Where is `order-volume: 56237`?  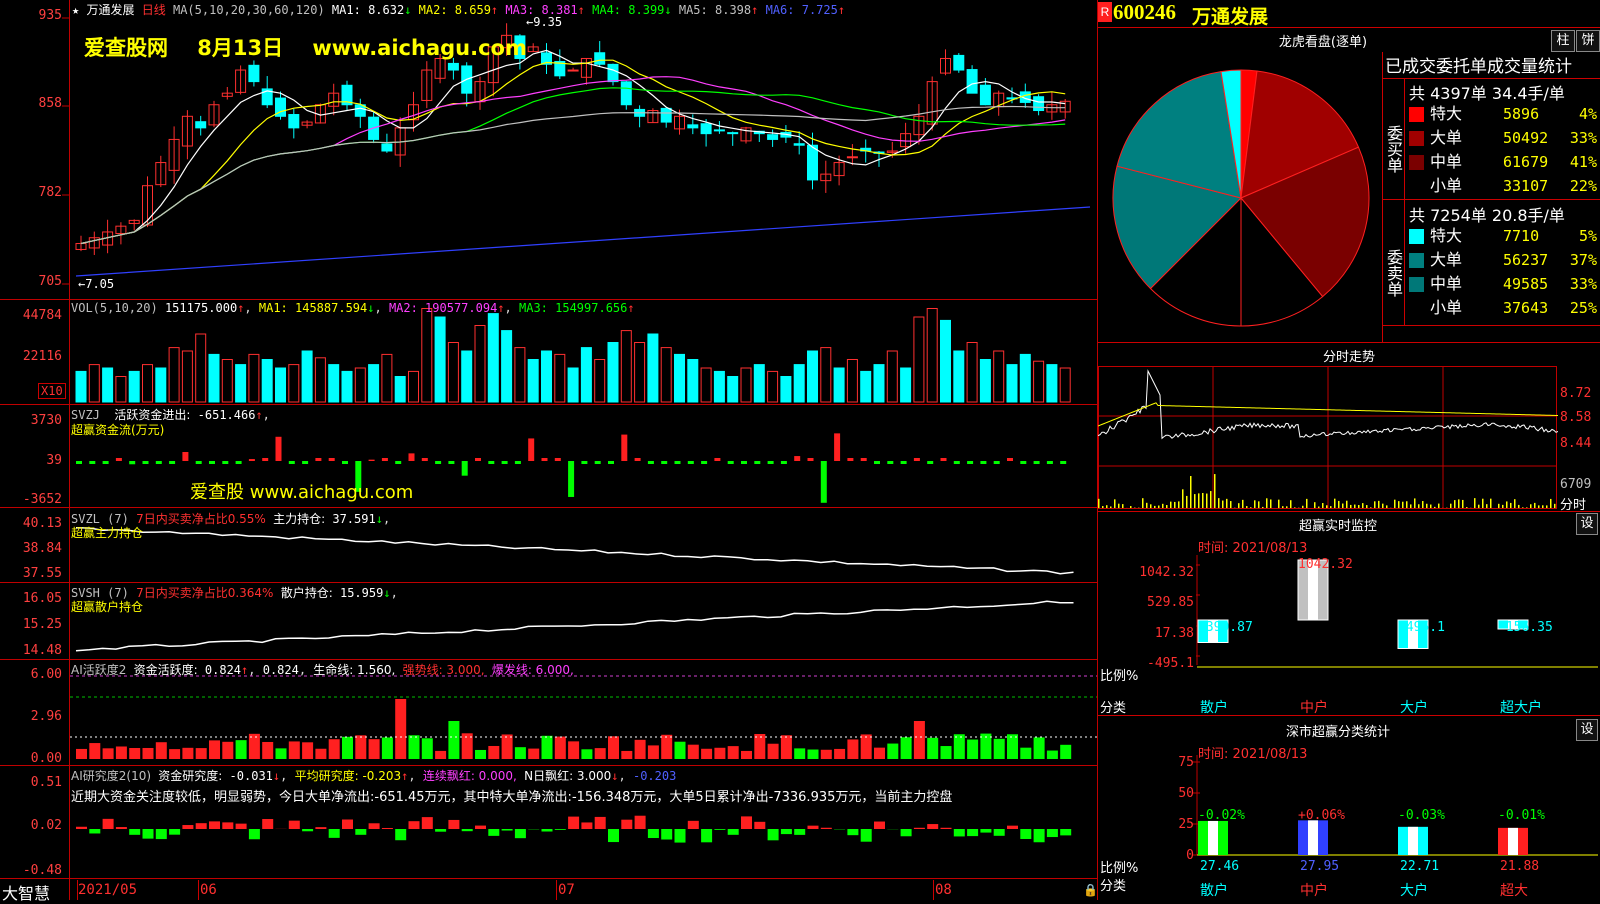 order-volume: 56237 is located at coordinates (1525, 260).